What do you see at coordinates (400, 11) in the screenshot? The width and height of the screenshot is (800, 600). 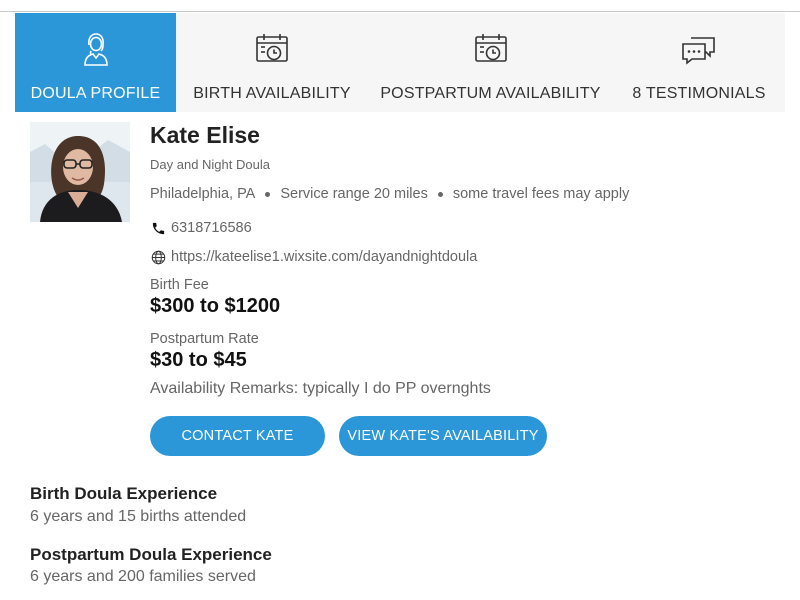 I see `top-divider` at bounding box center [400, 11].